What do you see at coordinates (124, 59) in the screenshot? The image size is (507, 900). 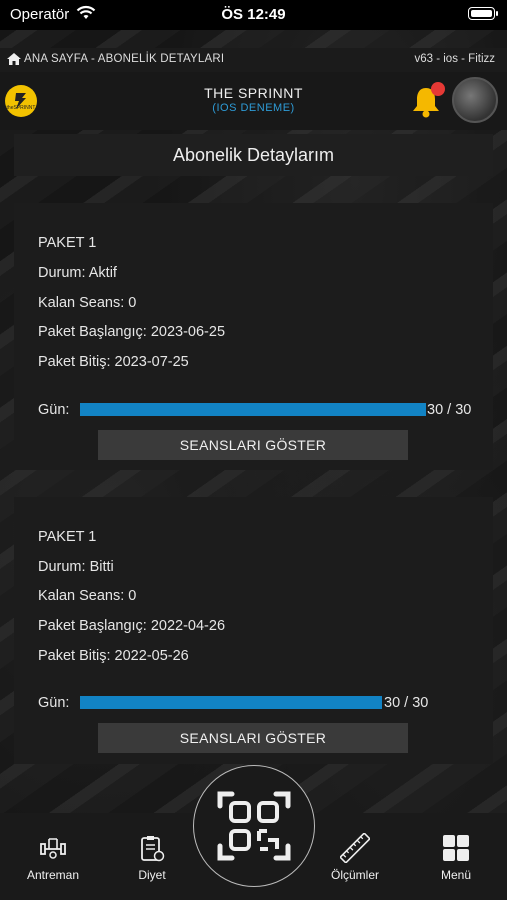 I see `breadcrumb-path: ANA SAYFA - ABONELİK DETAYLARI` at bounding box center [124, 59].